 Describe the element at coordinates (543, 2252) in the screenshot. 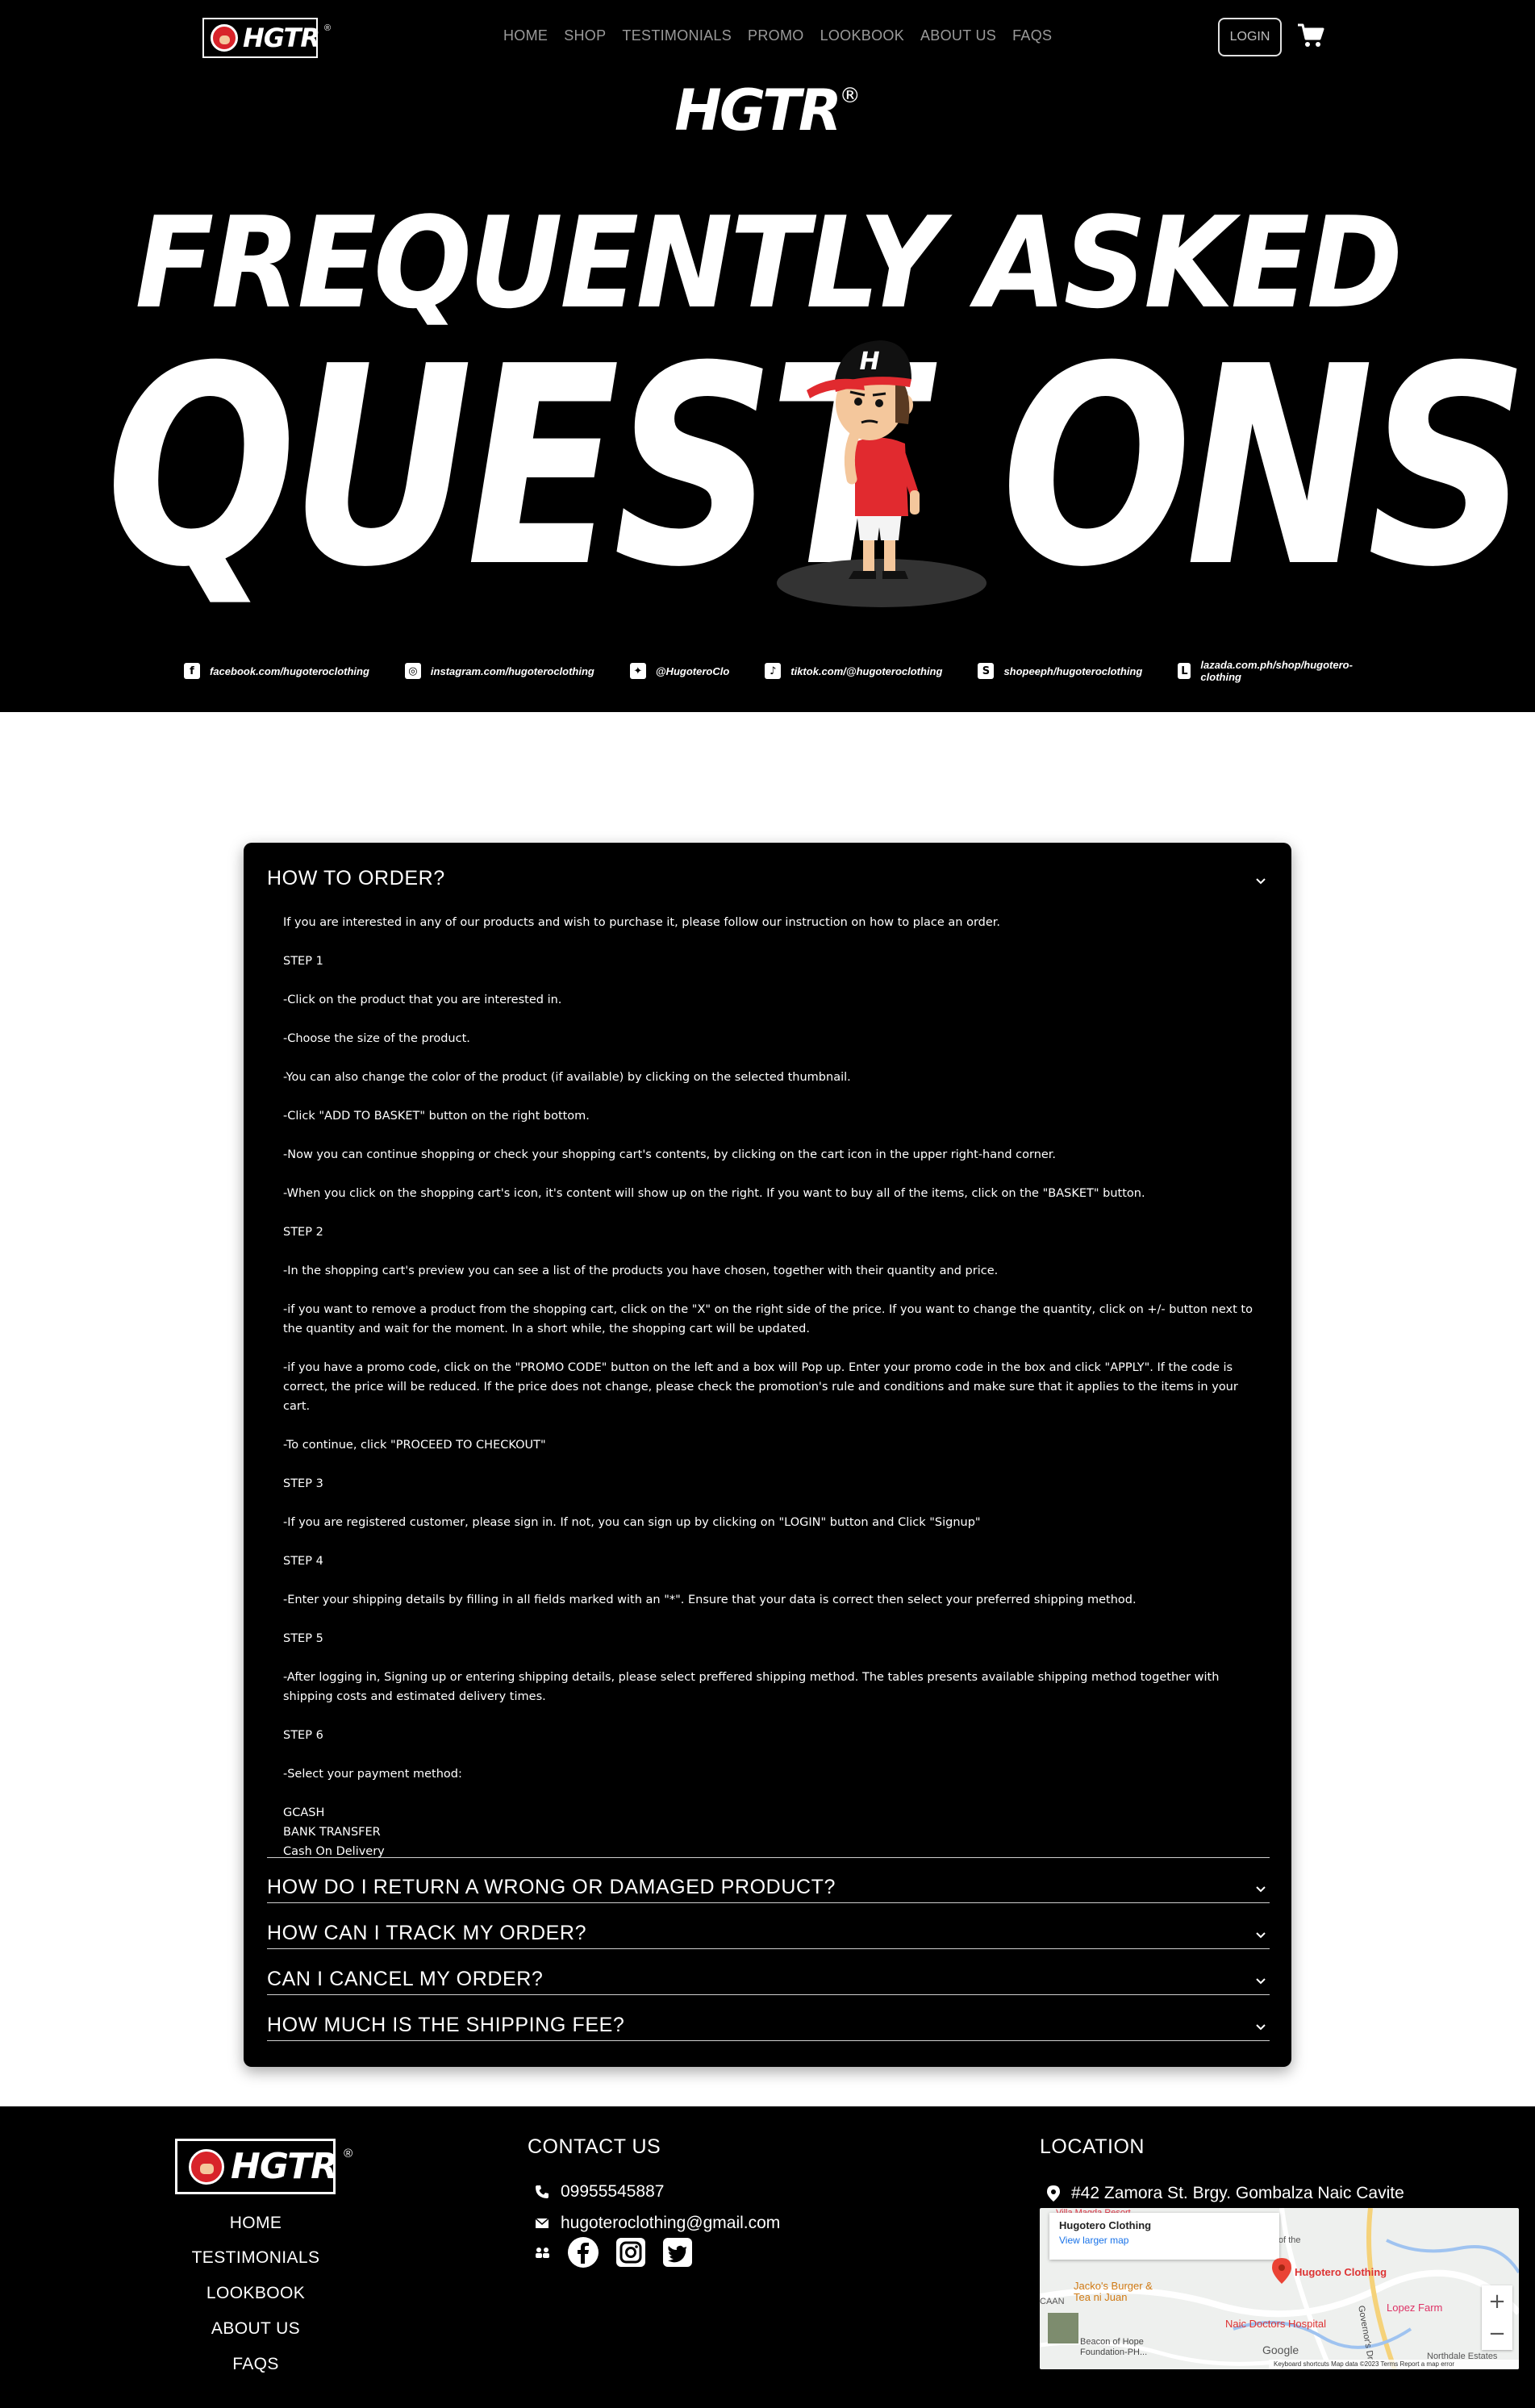

I see `pages-icon` at that location.